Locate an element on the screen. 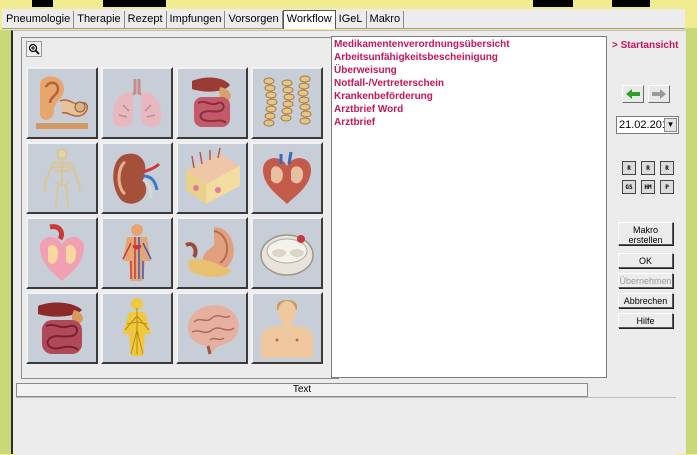 The height and width of the screenshot is (455, 697). cancel-label: Abbrechen is located at coordinates (645, 301).